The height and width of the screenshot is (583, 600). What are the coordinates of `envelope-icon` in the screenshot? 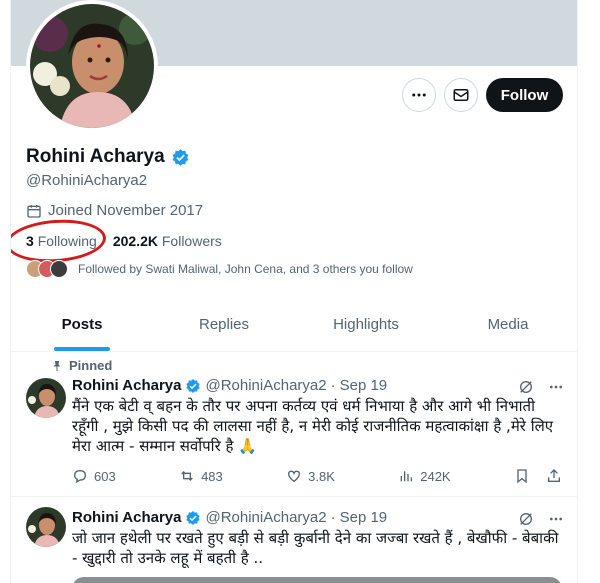 It's located at (461, 95).